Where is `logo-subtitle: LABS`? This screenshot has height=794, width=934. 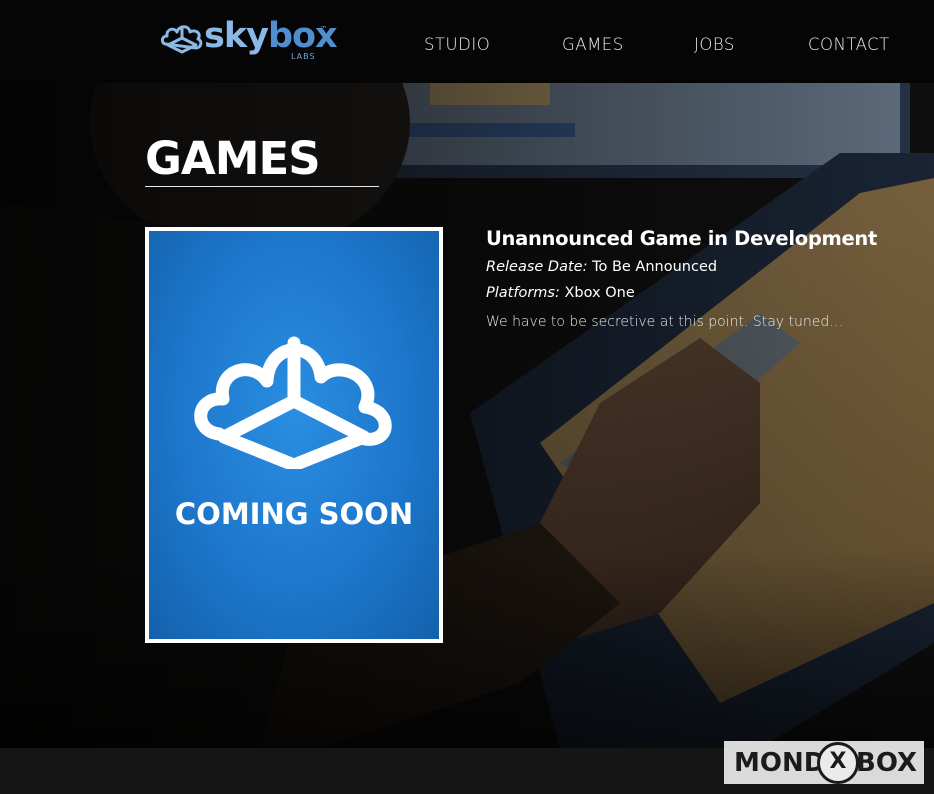
logo-subtitle: LABS is located at coordinates (303, 56).